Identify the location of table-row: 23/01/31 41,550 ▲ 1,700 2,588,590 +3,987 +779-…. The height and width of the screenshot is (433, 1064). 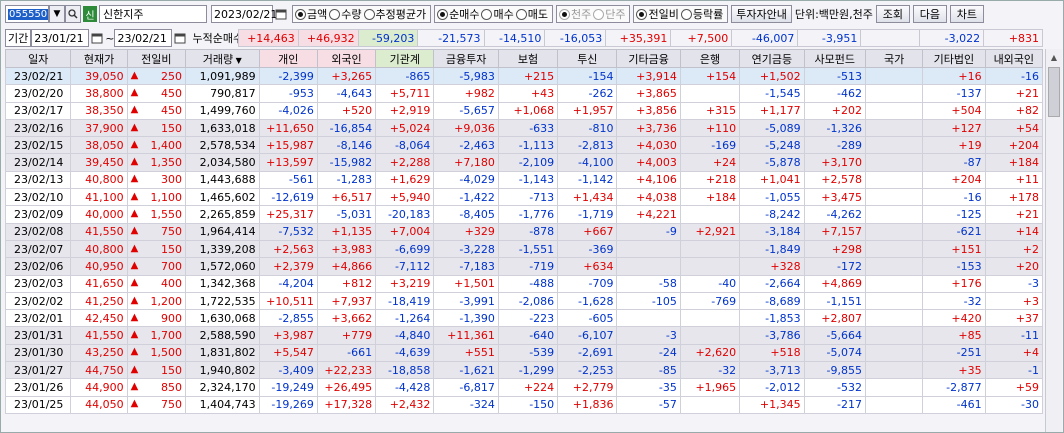
(524, 335).